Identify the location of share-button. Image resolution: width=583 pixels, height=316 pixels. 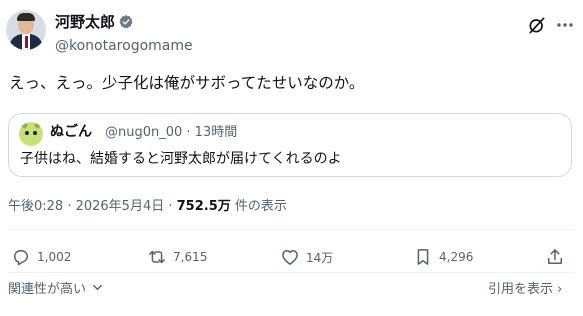
(558, 257).